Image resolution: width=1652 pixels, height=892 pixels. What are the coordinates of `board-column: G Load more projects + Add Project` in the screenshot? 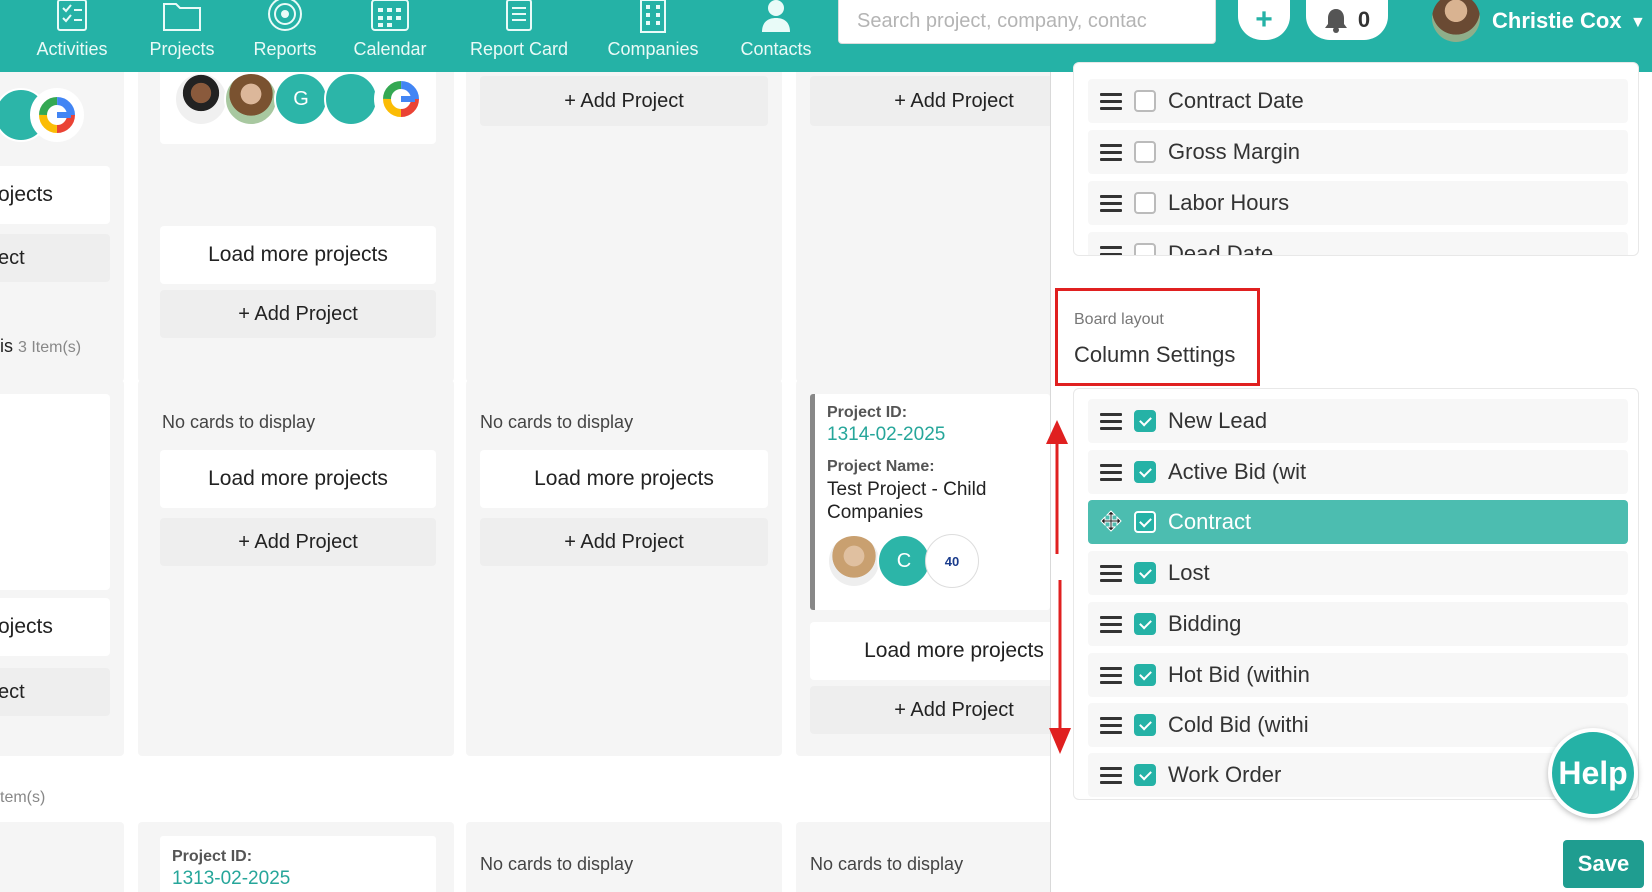 It's located at (296, 227).